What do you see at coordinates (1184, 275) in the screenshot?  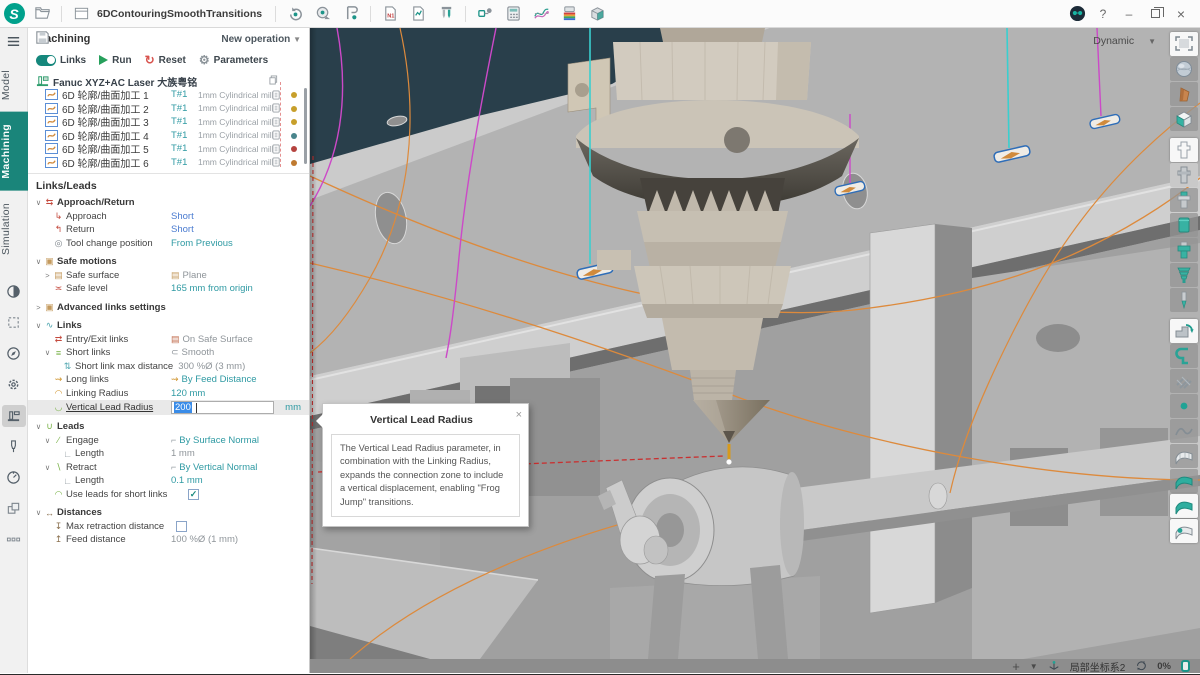 I see `tool-stack-icon` at bounding box center [1184, 275].